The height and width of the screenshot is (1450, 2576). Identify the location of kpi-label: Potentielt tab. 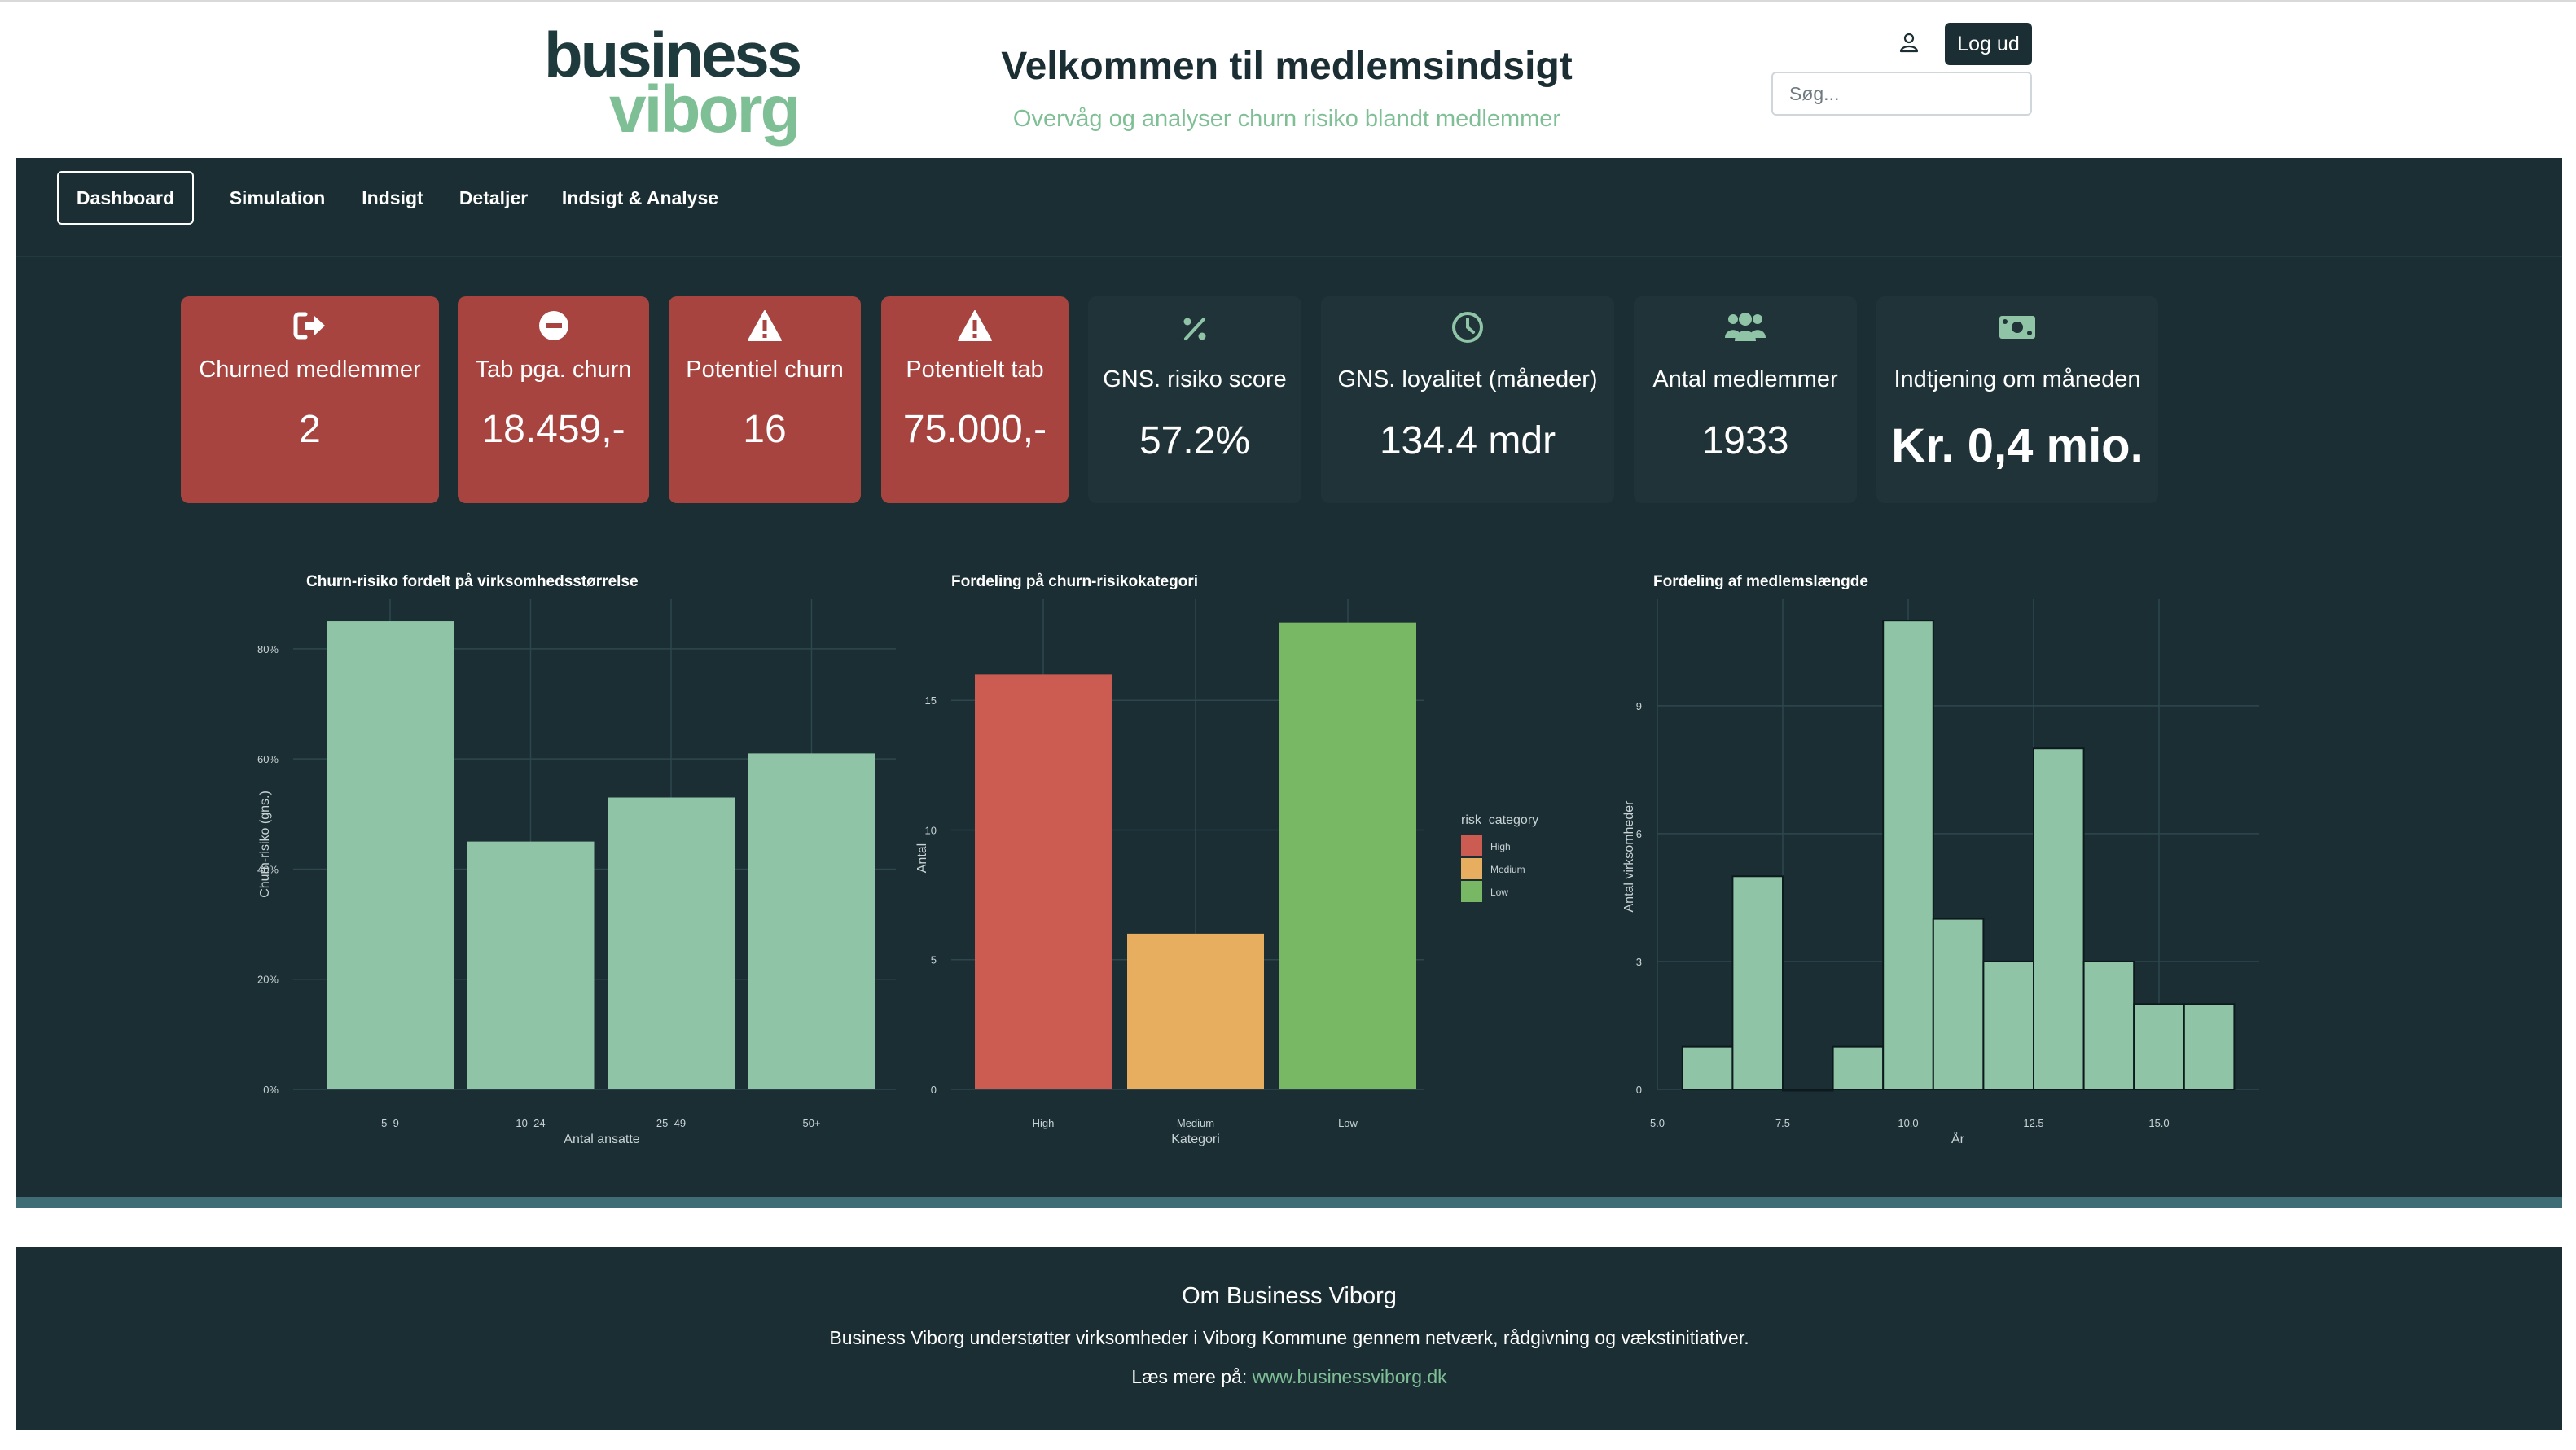
(975, 370).